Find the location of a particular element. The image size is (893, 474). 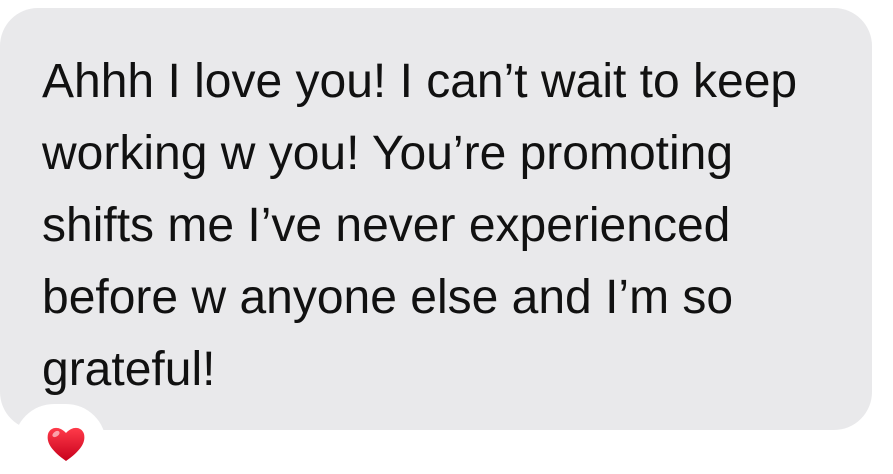

heart-icon is located at coordinates (66, 444).